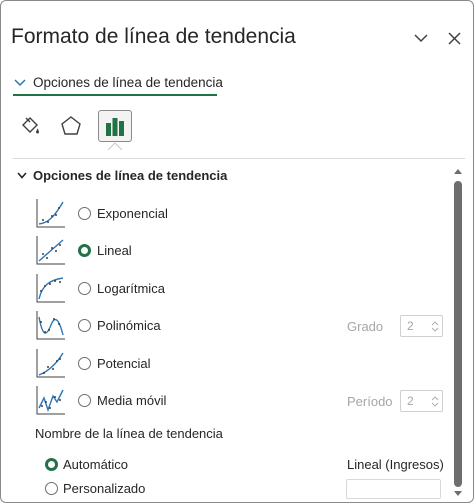 This screenshot has width=474, height=503. What do you see at coordinates (95, 464) in the screenshot?
I see `automatic-label: Automático` at bounding box center [95, 464].